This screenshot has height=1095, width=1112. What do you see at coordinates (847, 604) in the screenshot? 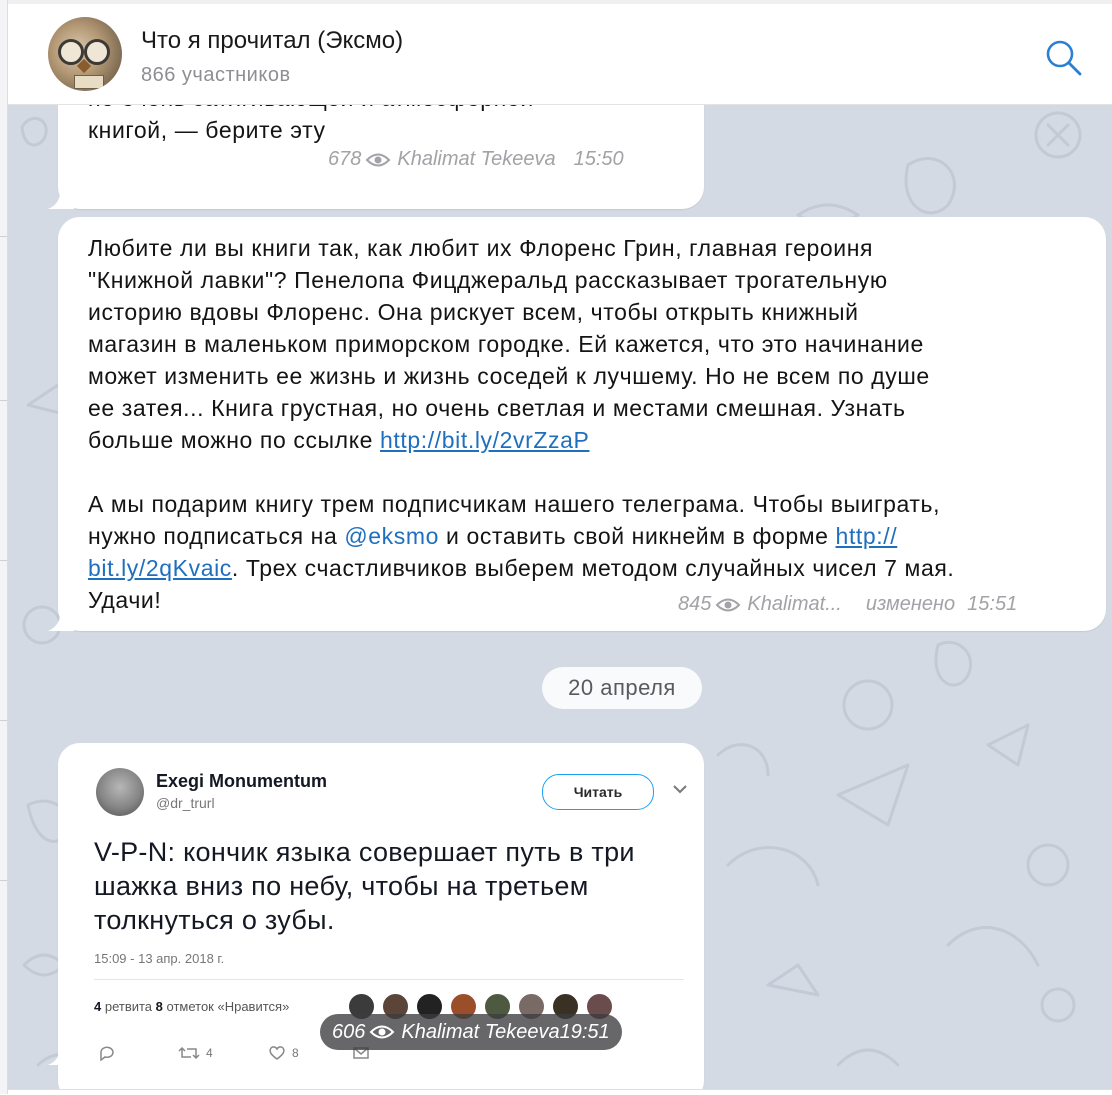
I see `message-meta: 845 Khalimat... изменено 15:51` at bounding box center [847, 604].